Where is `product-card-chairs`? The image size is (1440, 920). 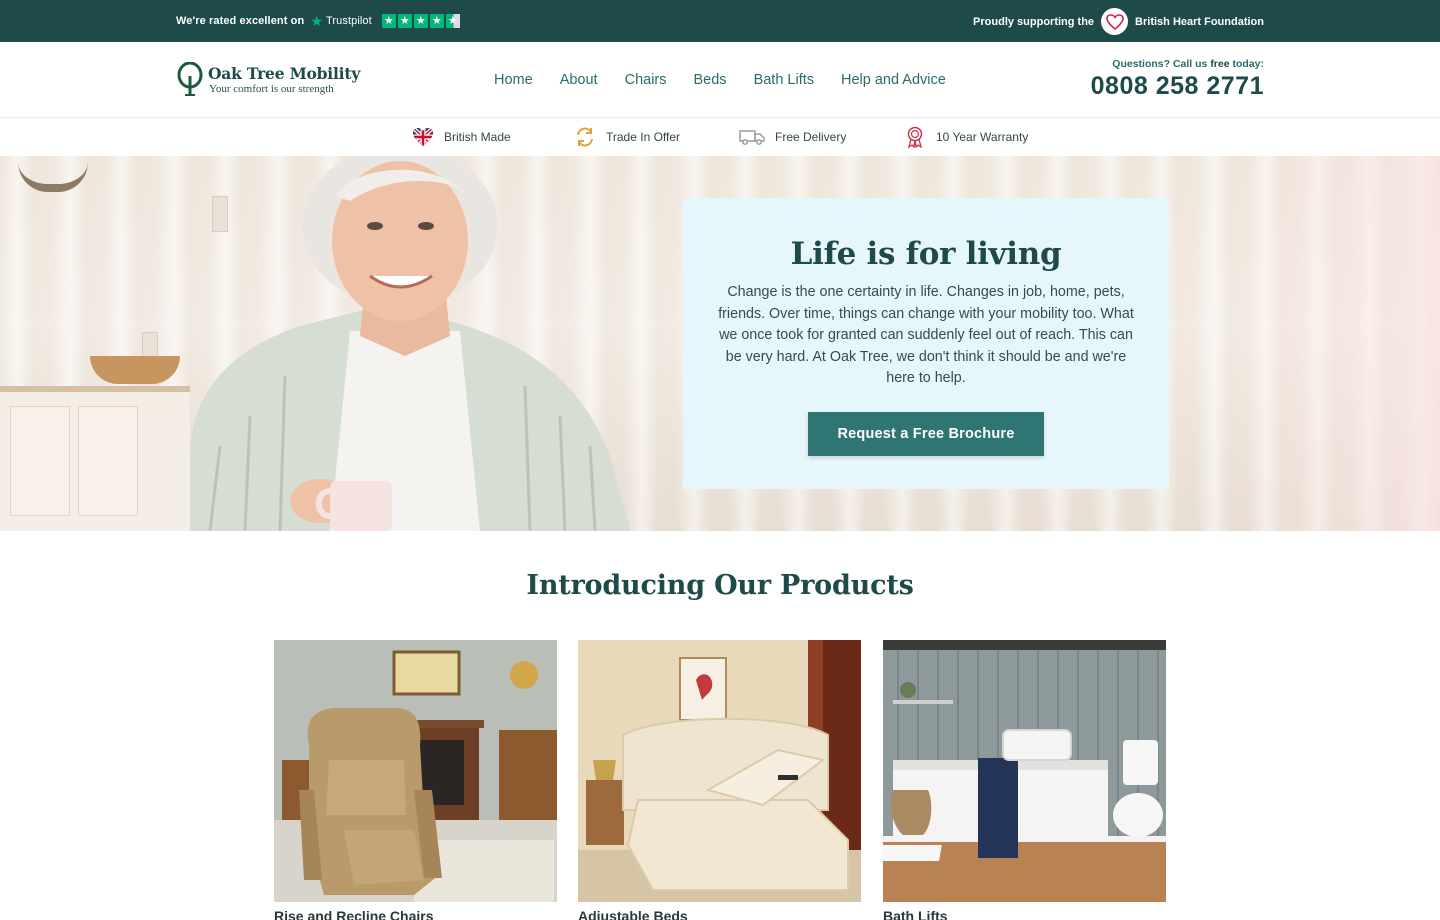 product-card-chairs is located at coordinates (415, 771).